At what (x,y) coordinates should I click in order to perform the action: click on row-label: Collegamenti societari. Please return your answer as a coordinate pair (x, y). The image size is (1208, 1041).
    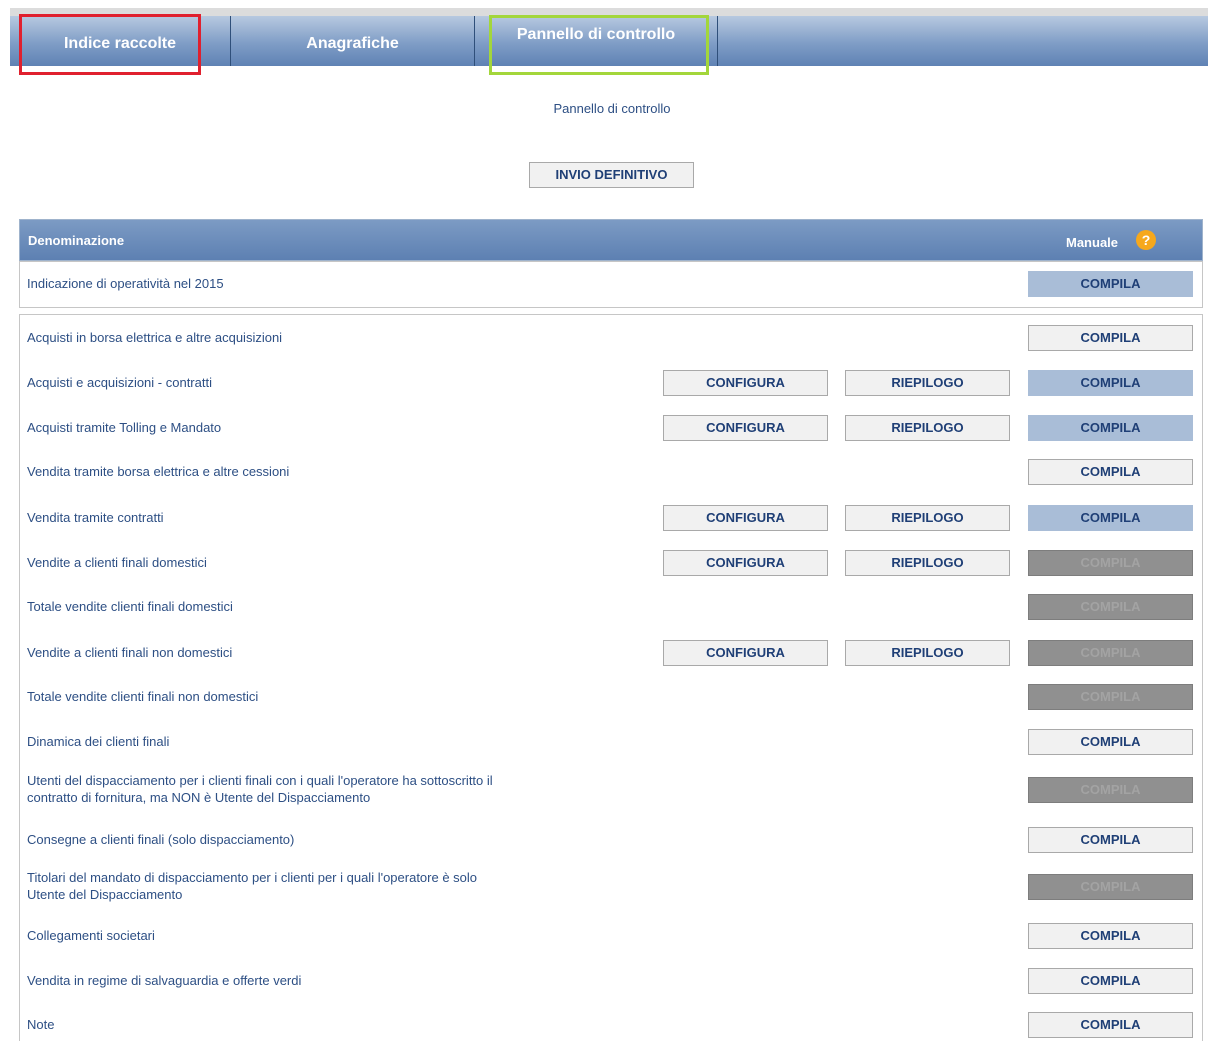
    Looking at the image, I should click on (91, 935).